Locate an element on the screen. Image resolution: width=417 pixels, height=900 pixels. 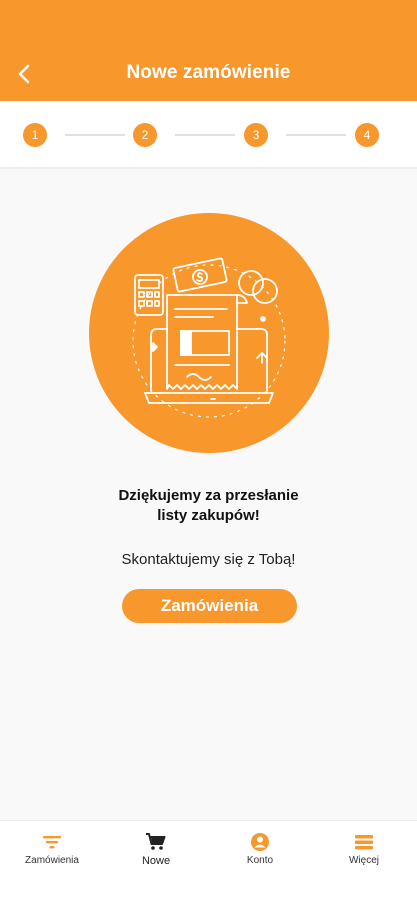
thank-you-message: Dziękujemy za przesłanie listy zakupów! is located at coordinates (208, 506).